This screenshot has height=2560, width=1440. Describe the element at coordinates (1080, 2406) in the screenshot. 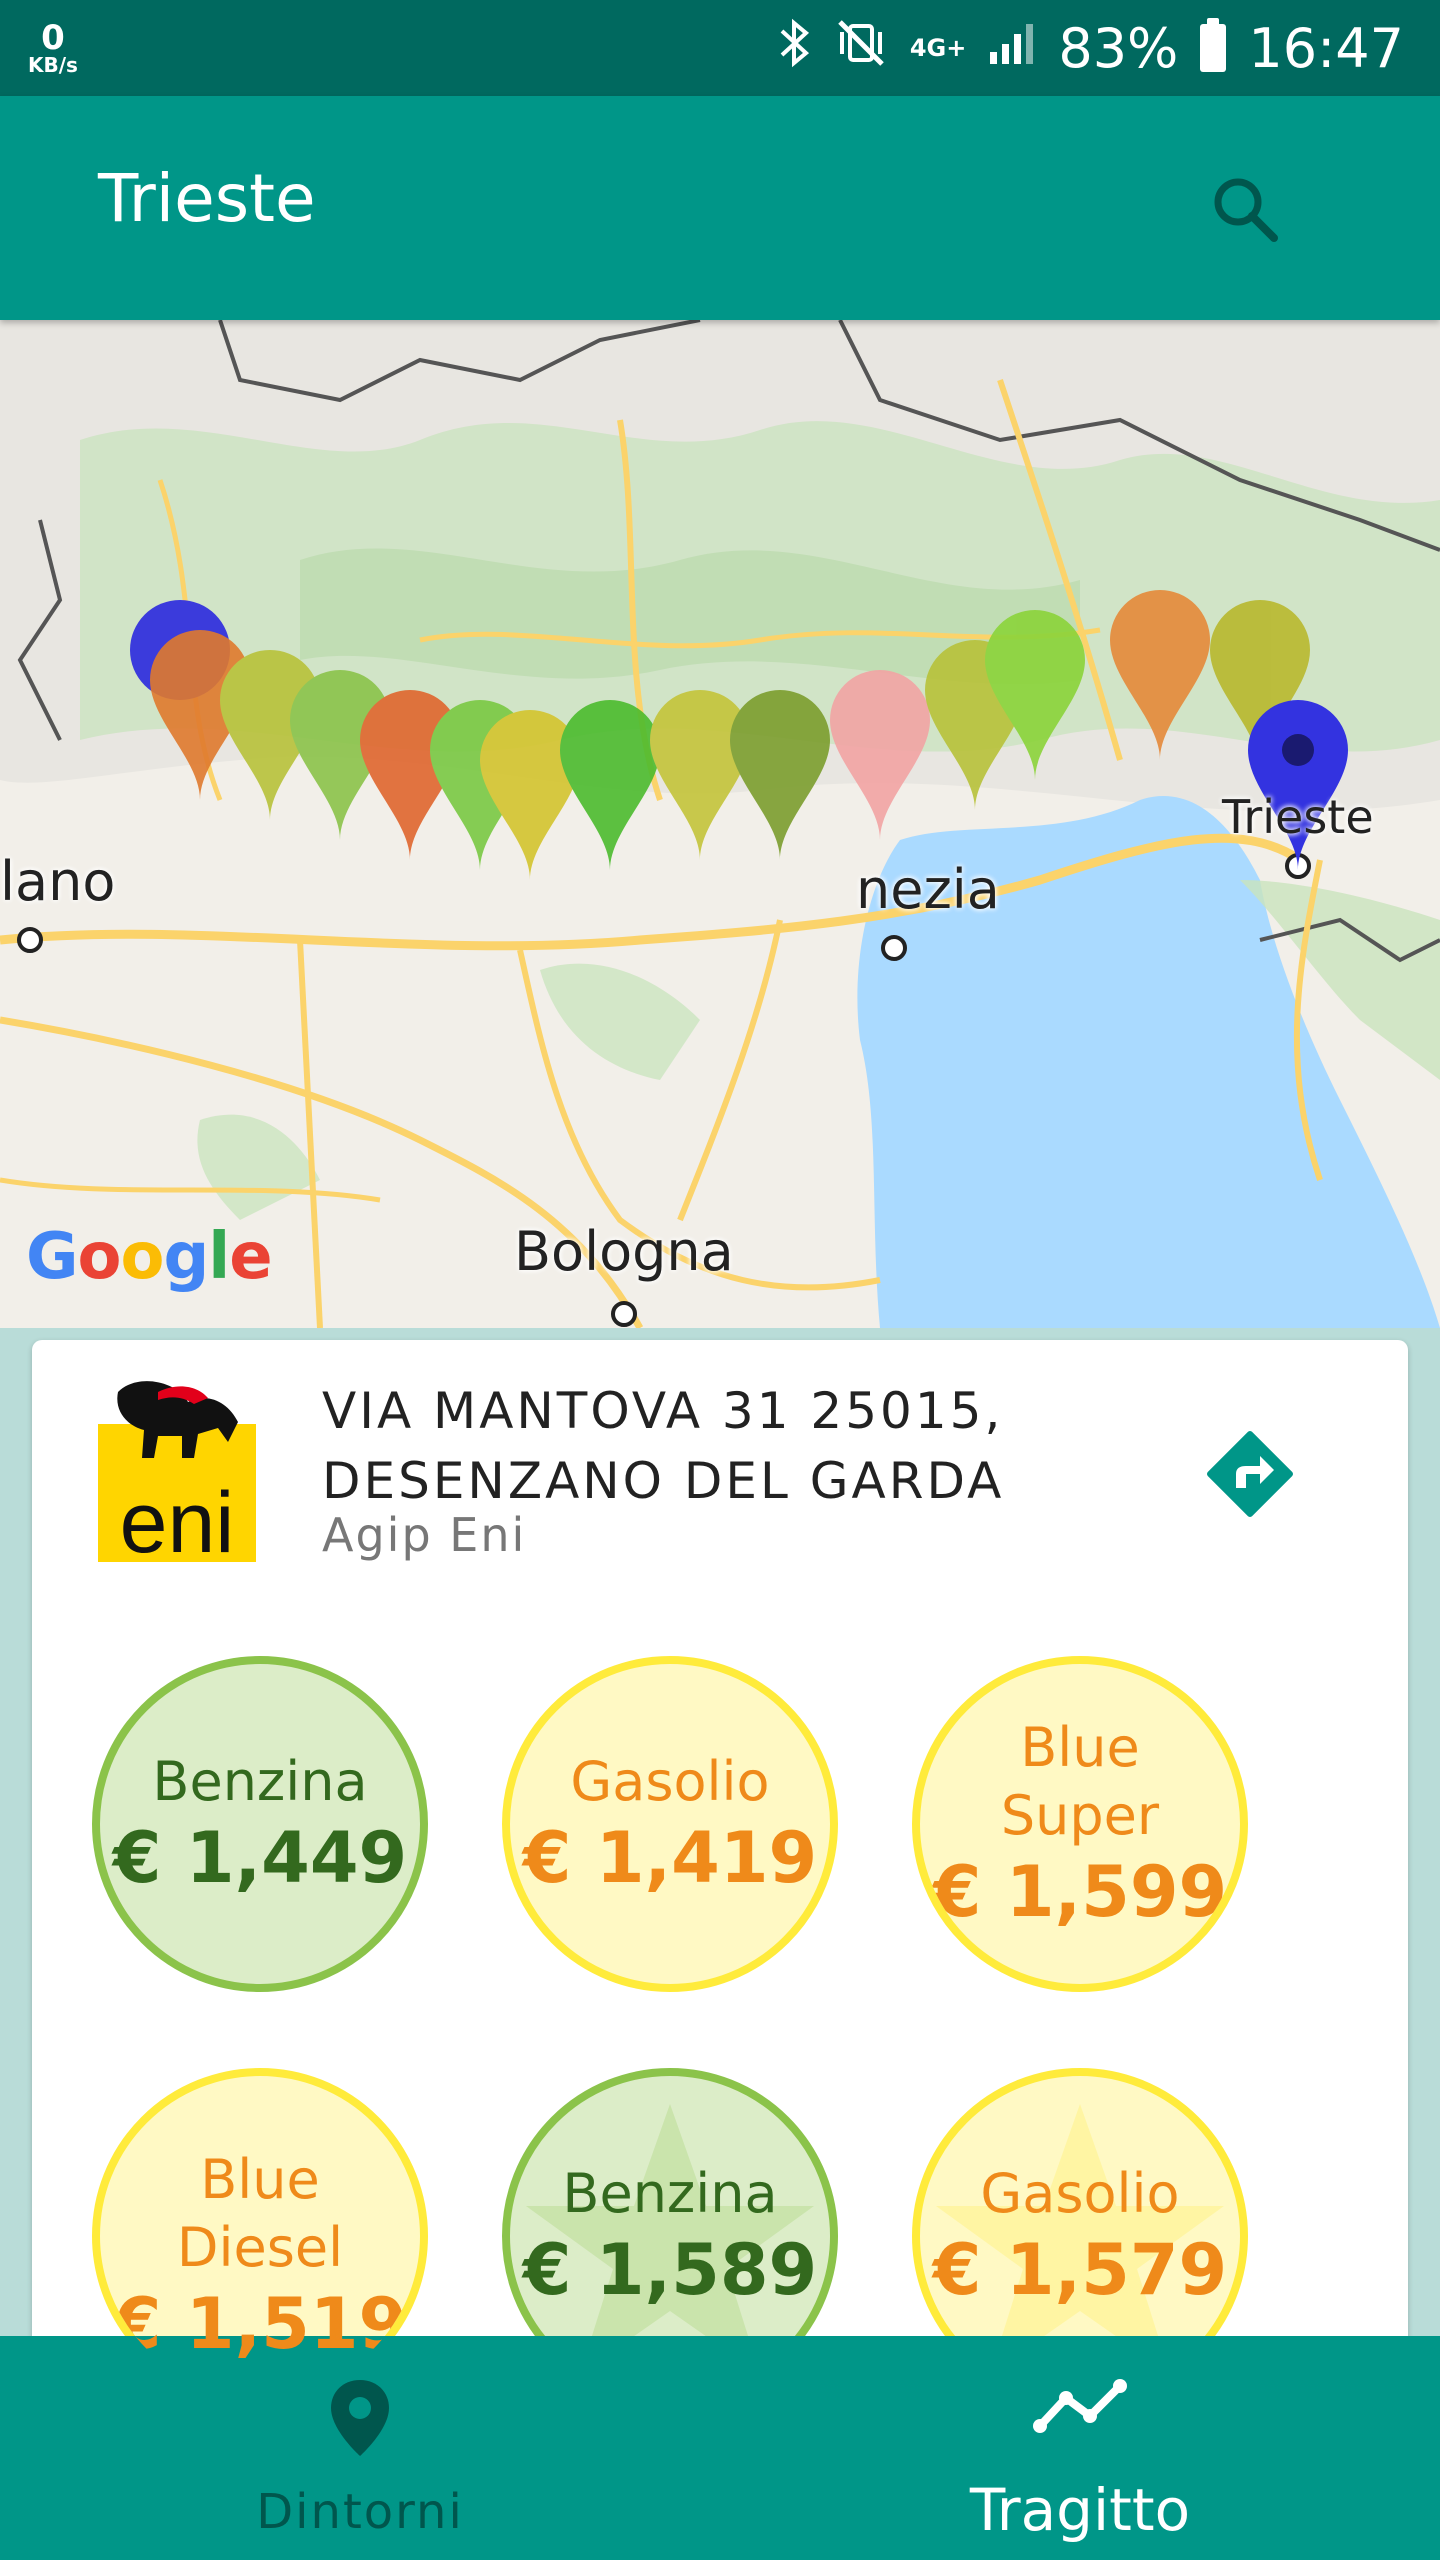

I see `route-trend-icon` at that location.